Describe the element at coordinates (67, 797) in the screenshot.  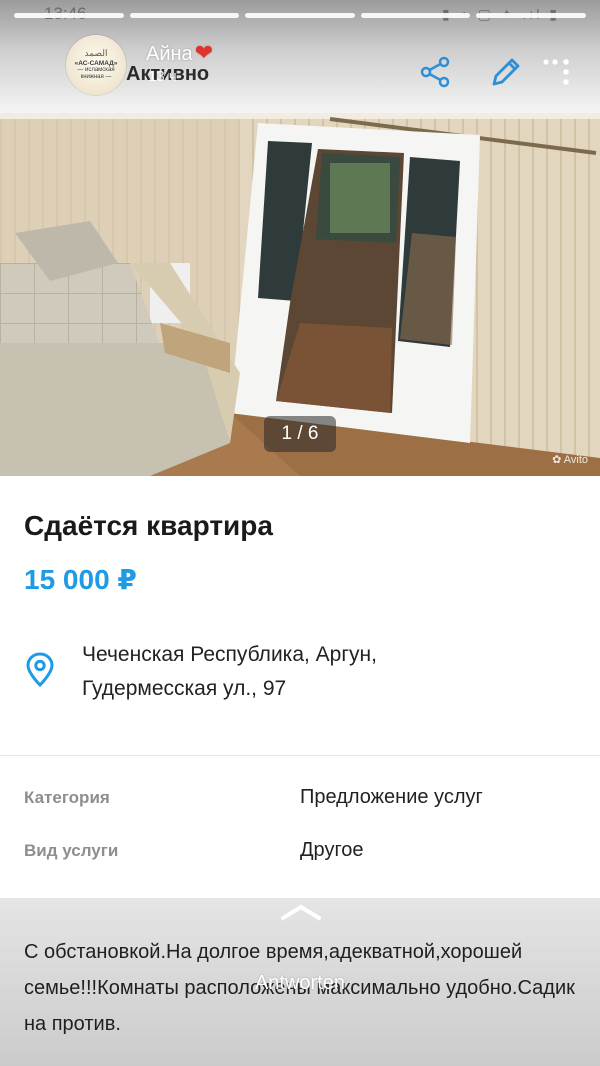
I see `param-label-category: Категория` at that location.